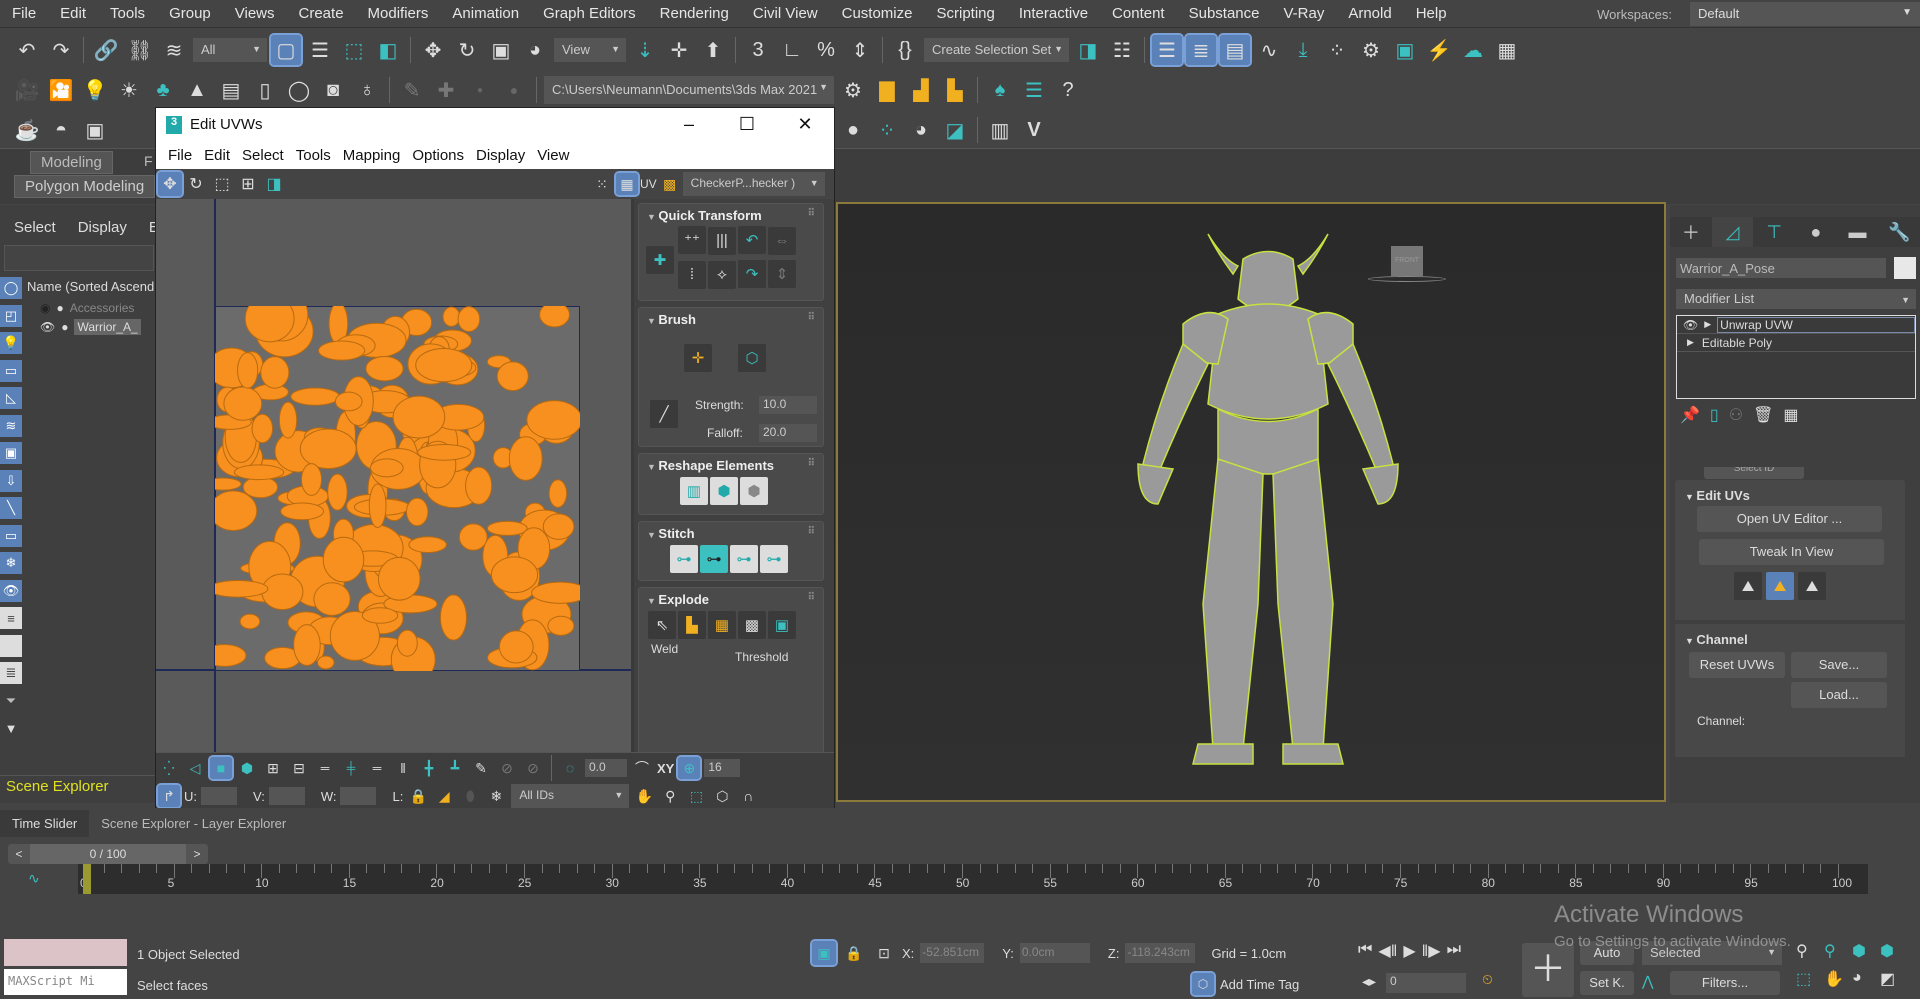 The height and width of the screenshot is (999, 1920). I want to click on set-key-mode-button: Set K., so click(1607, 983).